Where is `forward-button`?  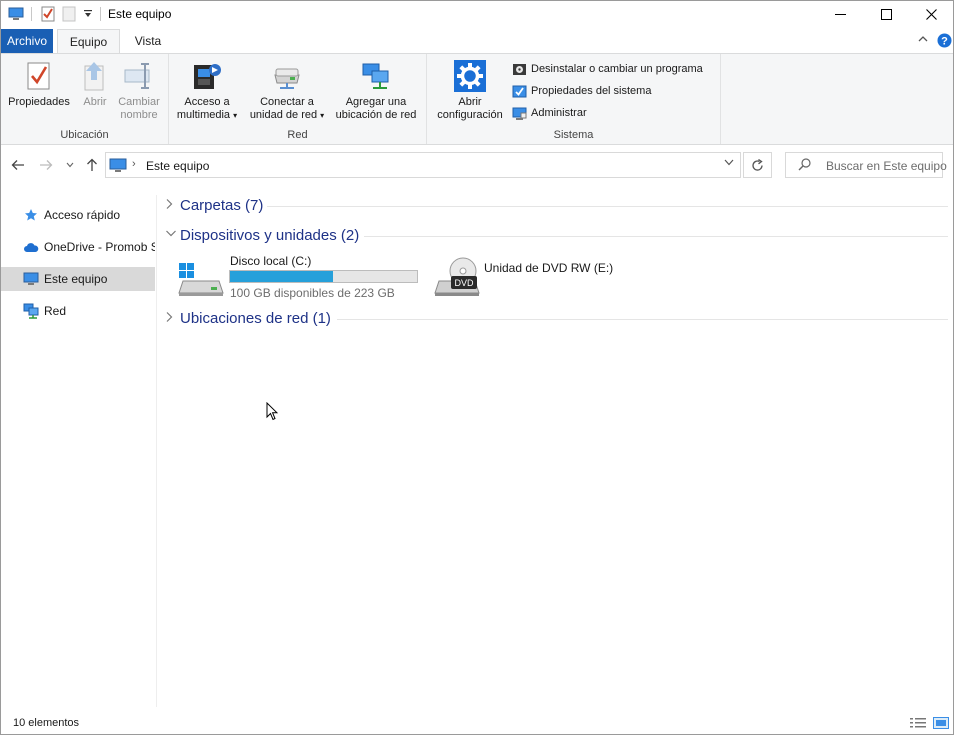
forward-button is located at coordinates (46, 165).